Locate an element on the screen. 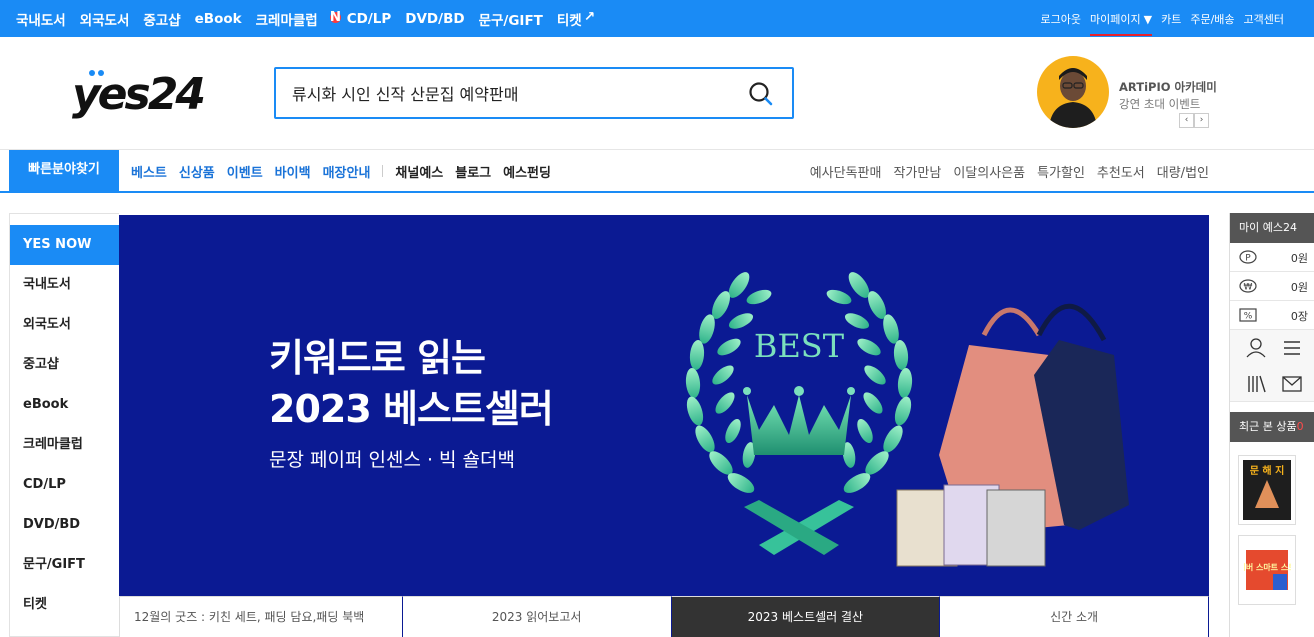 This screenshot has width=1314, height=637. sidebar-item-crema-club: 크레마클럽 is located at coordinates (64, 445).